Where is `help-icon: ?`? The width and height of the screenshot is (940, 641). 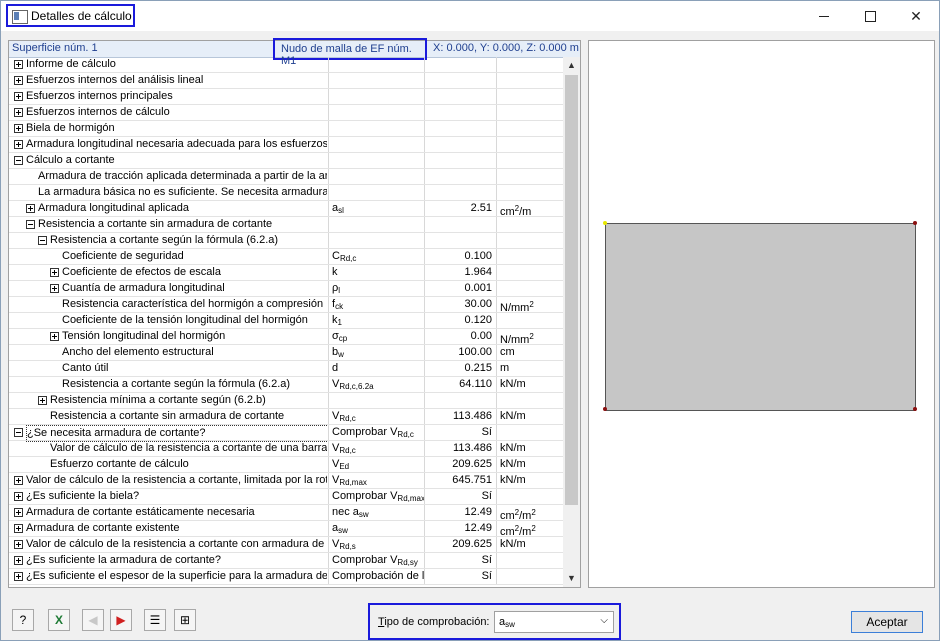 help-icon: ? is located at coordinates (23, 620).